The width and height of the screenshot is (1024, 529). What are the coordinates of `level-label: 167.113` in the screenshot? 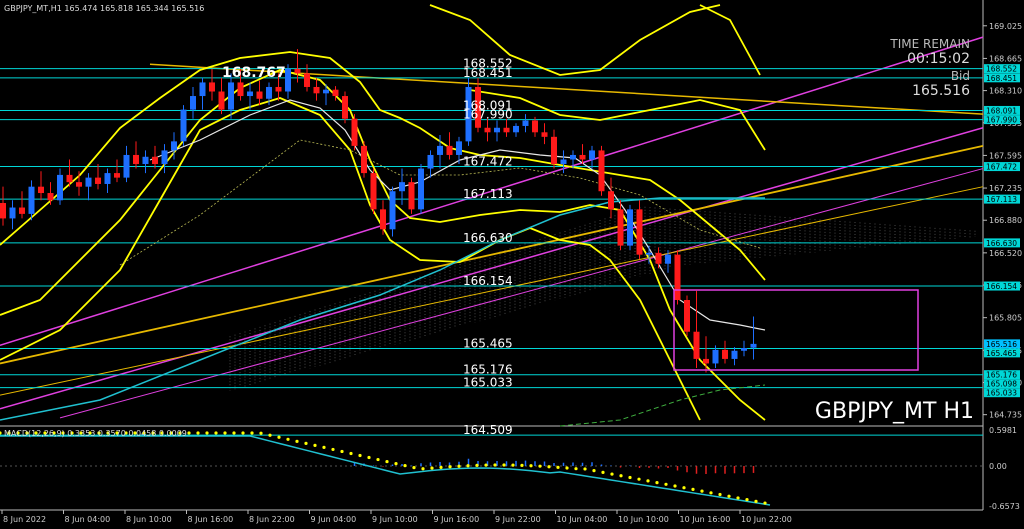 It's located at (488, 194).